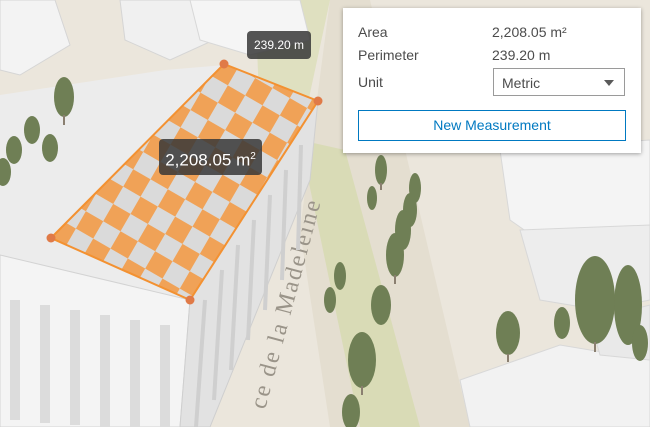 This screenshot has width=650, height=427. Describe the element at coordinates (609, 83) in the screenshot. I see `chevron-down-icon` at that location.